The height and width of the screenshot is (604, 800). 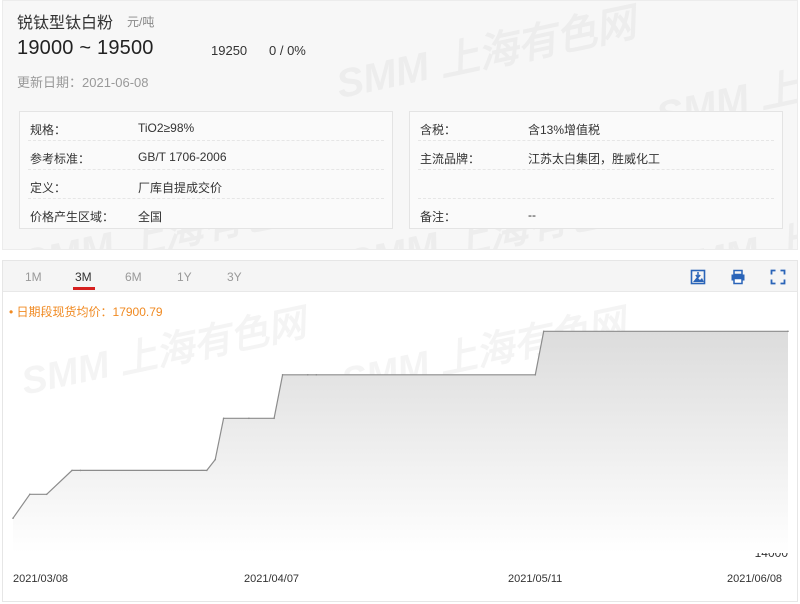 I want to click on spec-key: 主流品牌：, so click(x=450, y=159).